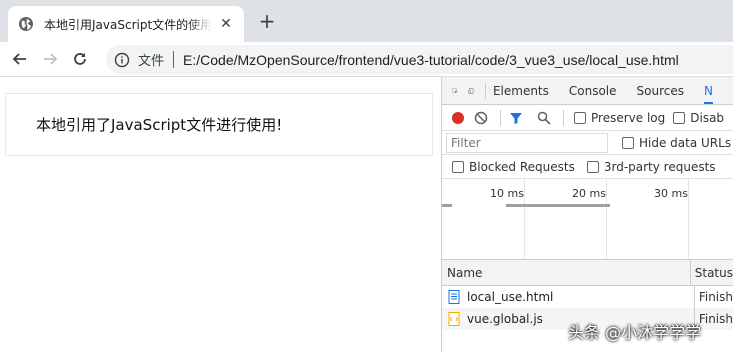 The width and height of the screenshot is (733, 352). I want to click on network-overview: 10 ms 20 ms 30 ms, so click(587, 219).